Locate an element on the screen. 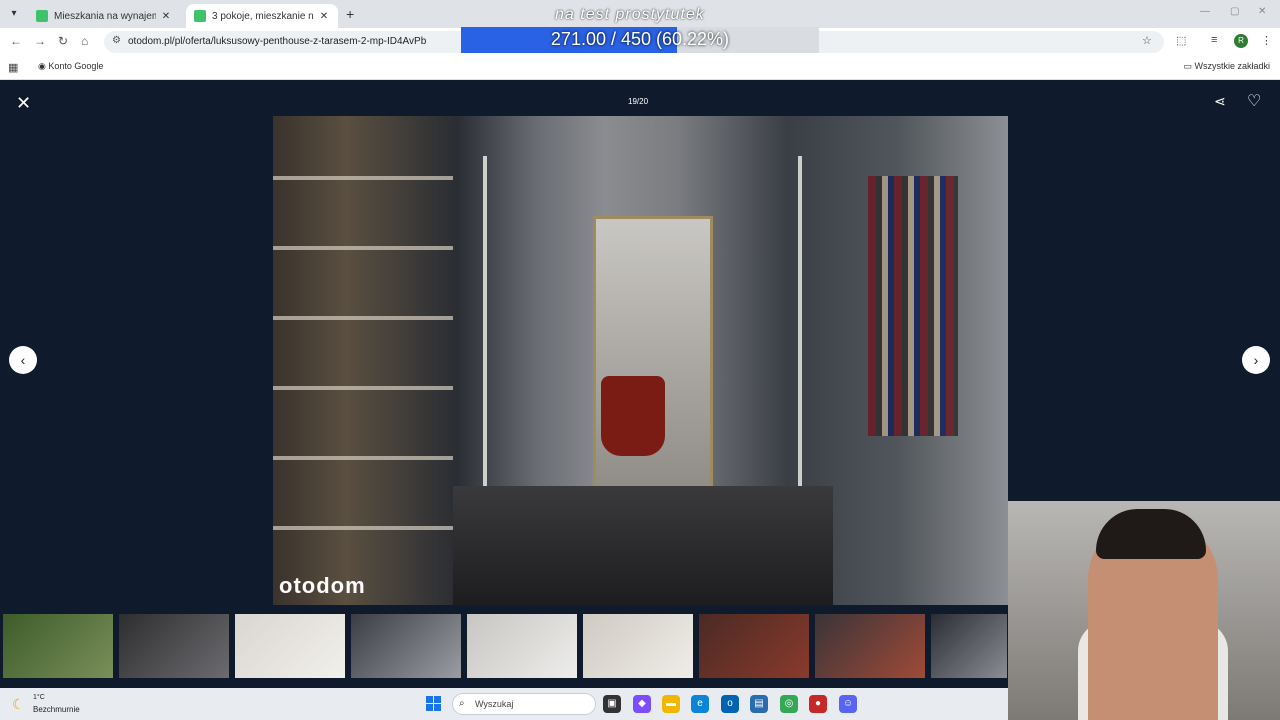 The image size is (1280, 720). chevron-right-icon: › is located at coordinates (1256, 360).